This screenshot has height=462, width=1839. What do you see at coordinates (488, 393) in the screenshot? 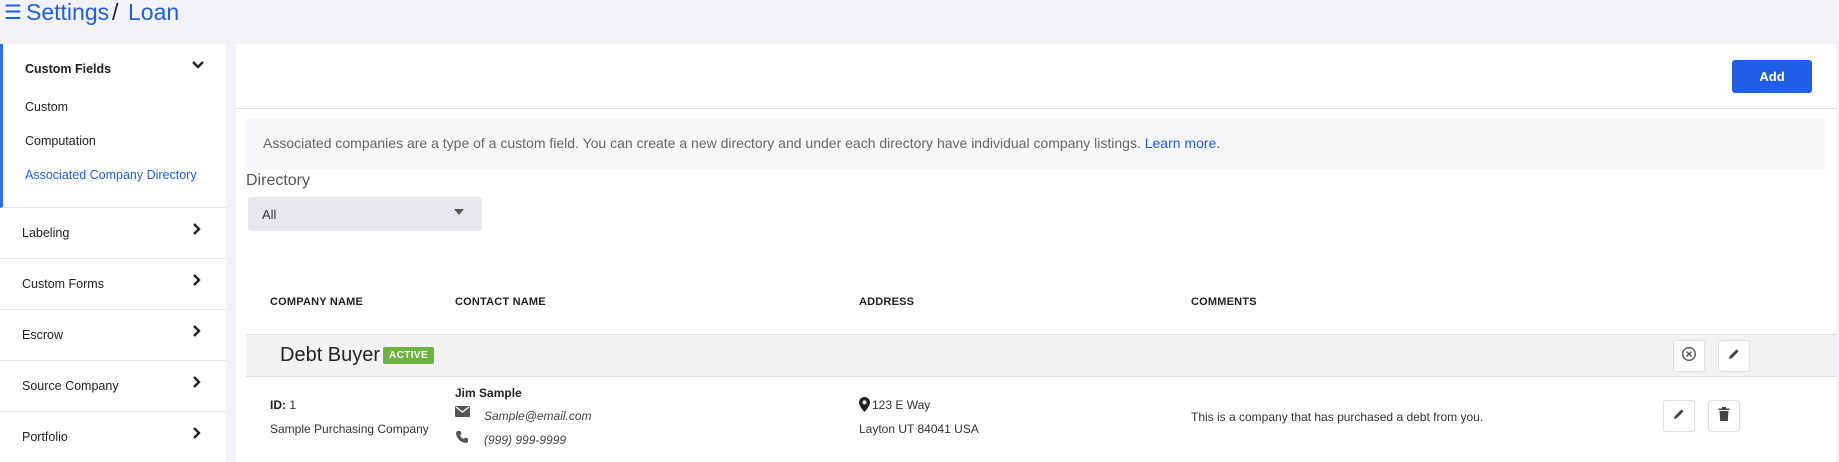
I see `contact-name: Jim Sample` at bounding box center [488, 393].